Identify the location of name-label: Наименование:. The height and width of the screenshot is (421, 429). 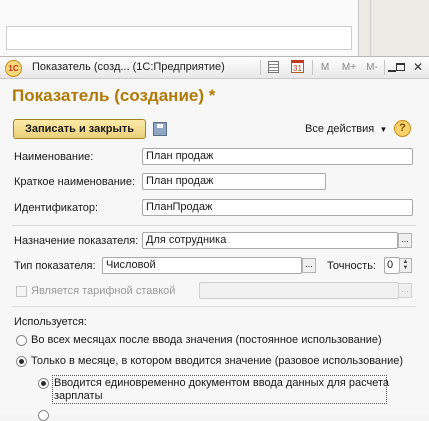
(54, 157).